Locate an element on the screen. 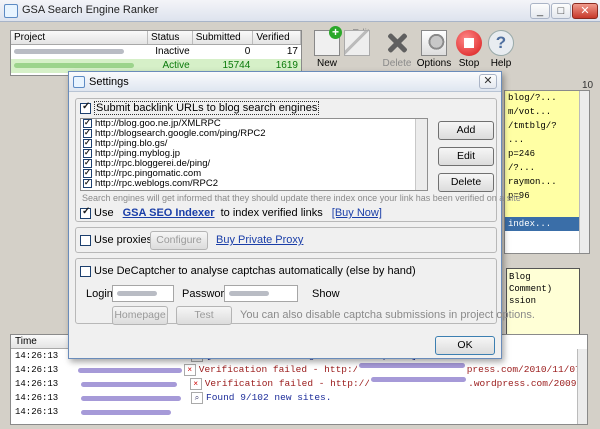 The height and width of the screenshot is (429, 600). help-button: ? Help is located at coordinates (501, 48).